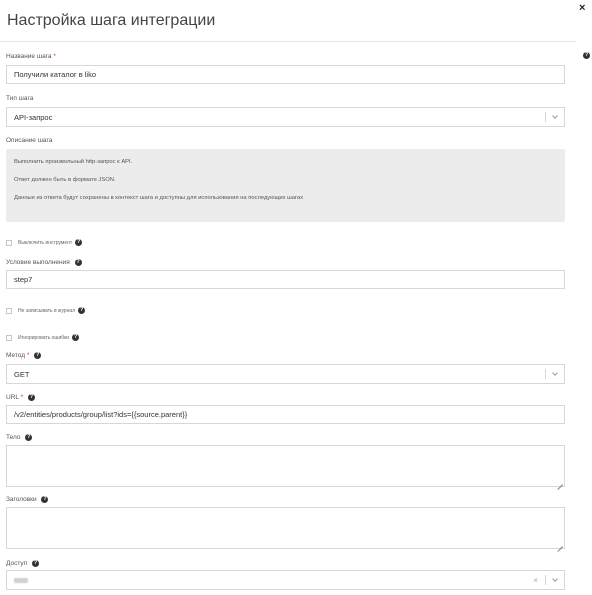 Image resolution: width=592 pixels, height=595 pixels. Describe the element at coordinates (44, 242) in the screenshot. I see `disable-tool-row: Выключить инструмент ?` at that location.